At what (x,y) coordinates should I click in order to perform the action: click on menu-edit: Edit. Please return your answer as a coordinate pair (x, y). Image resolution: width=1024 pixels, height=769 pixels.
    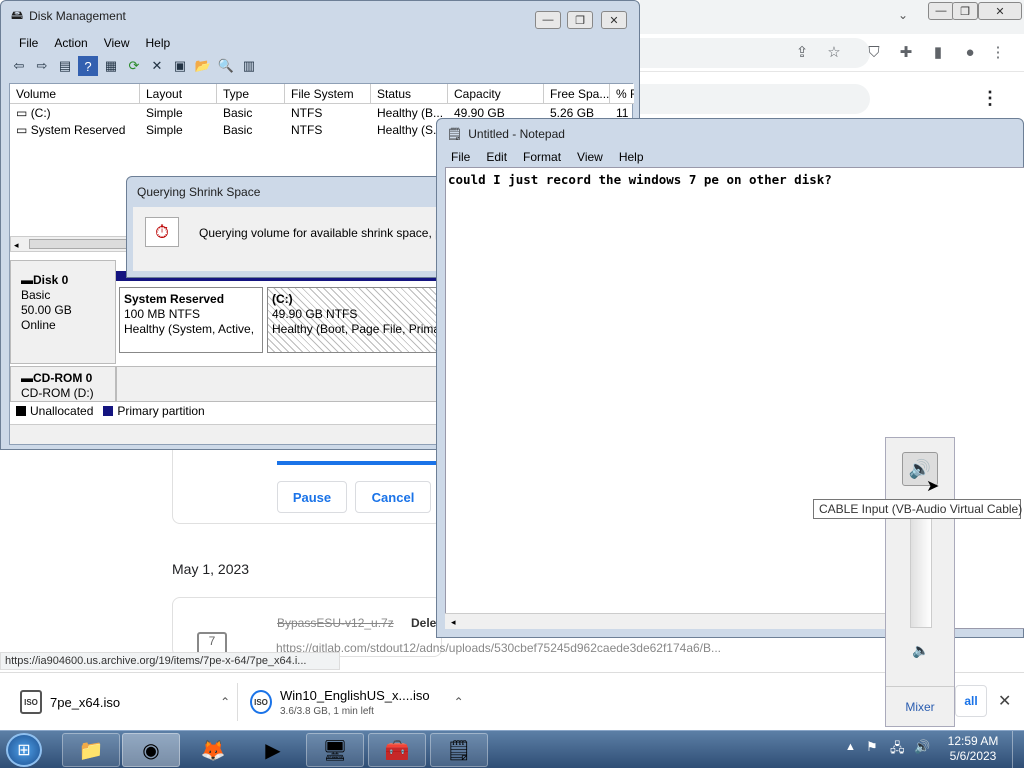
    Looking at the image, I should click on (496, 157).